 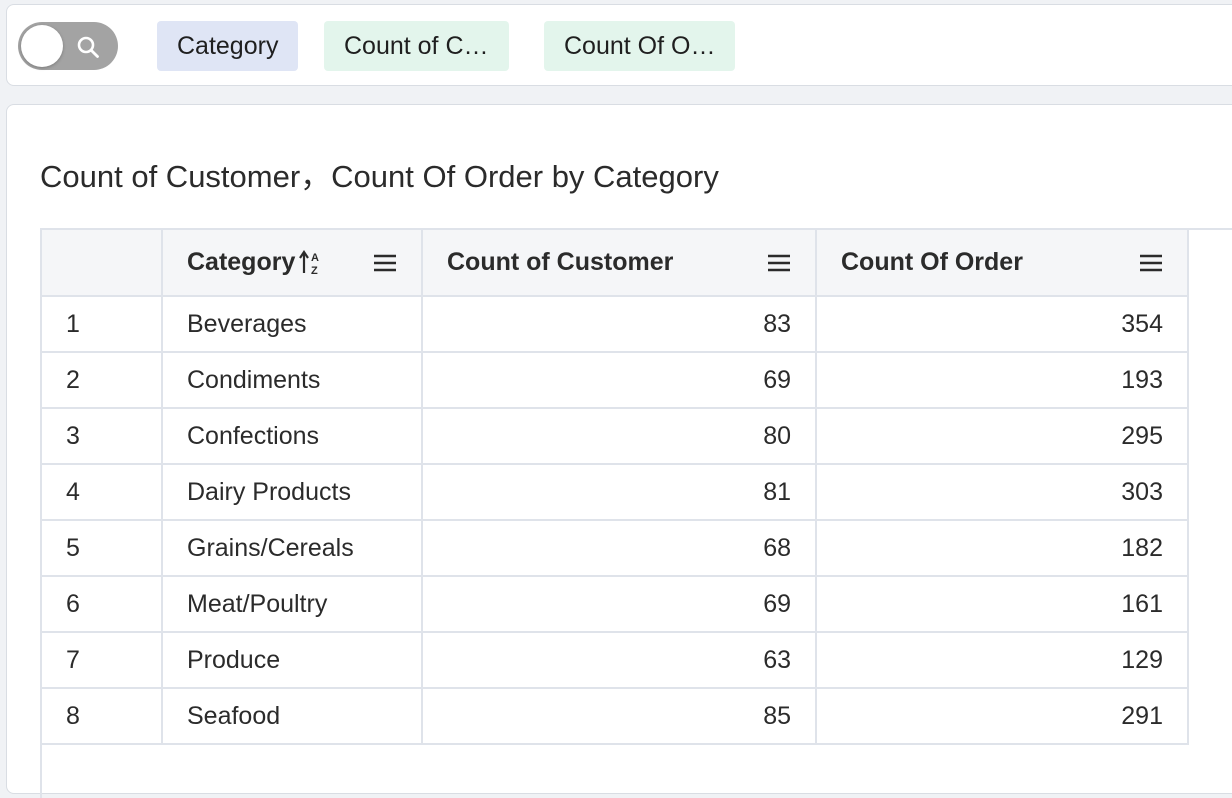 I want to click on row-category: Confections, so click(x=292, y=436).